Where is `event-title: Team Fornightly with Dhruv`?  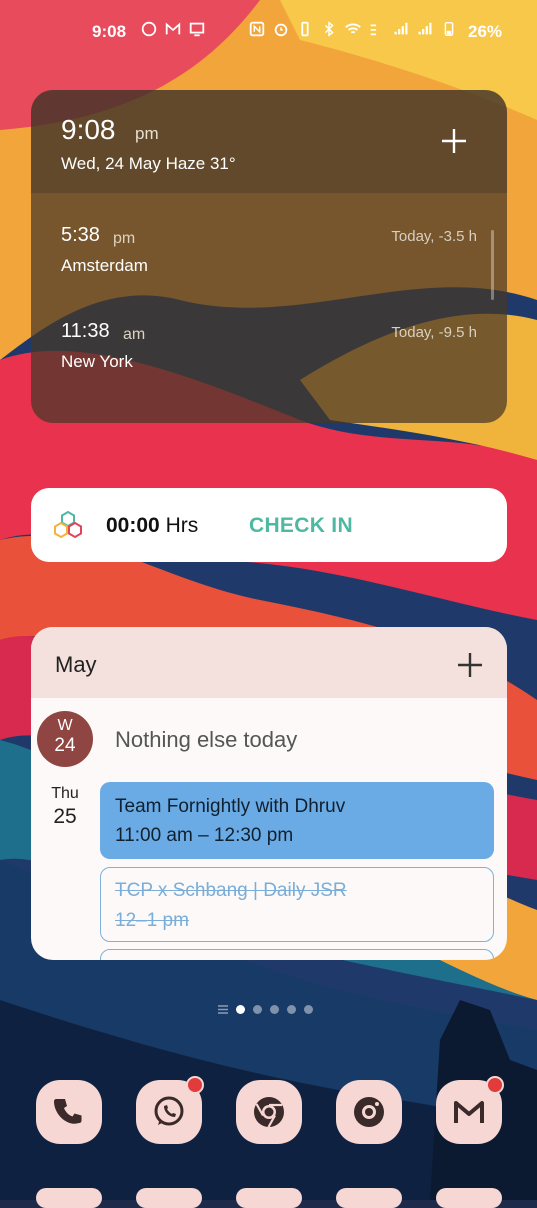 event-title: Team Fornightly with Dhruv is located at coordinates (230, 806).